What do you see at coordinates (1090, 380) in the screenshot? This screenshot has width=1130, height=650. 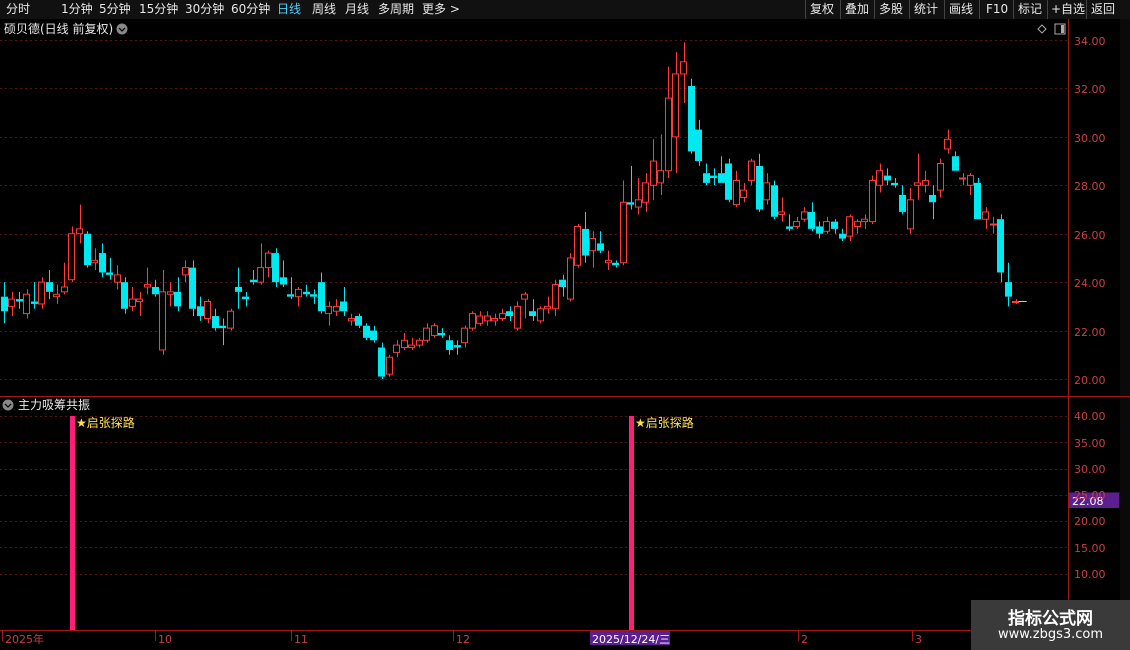 I see `price-tick: 20.00` at bounding box center [1090, 380].